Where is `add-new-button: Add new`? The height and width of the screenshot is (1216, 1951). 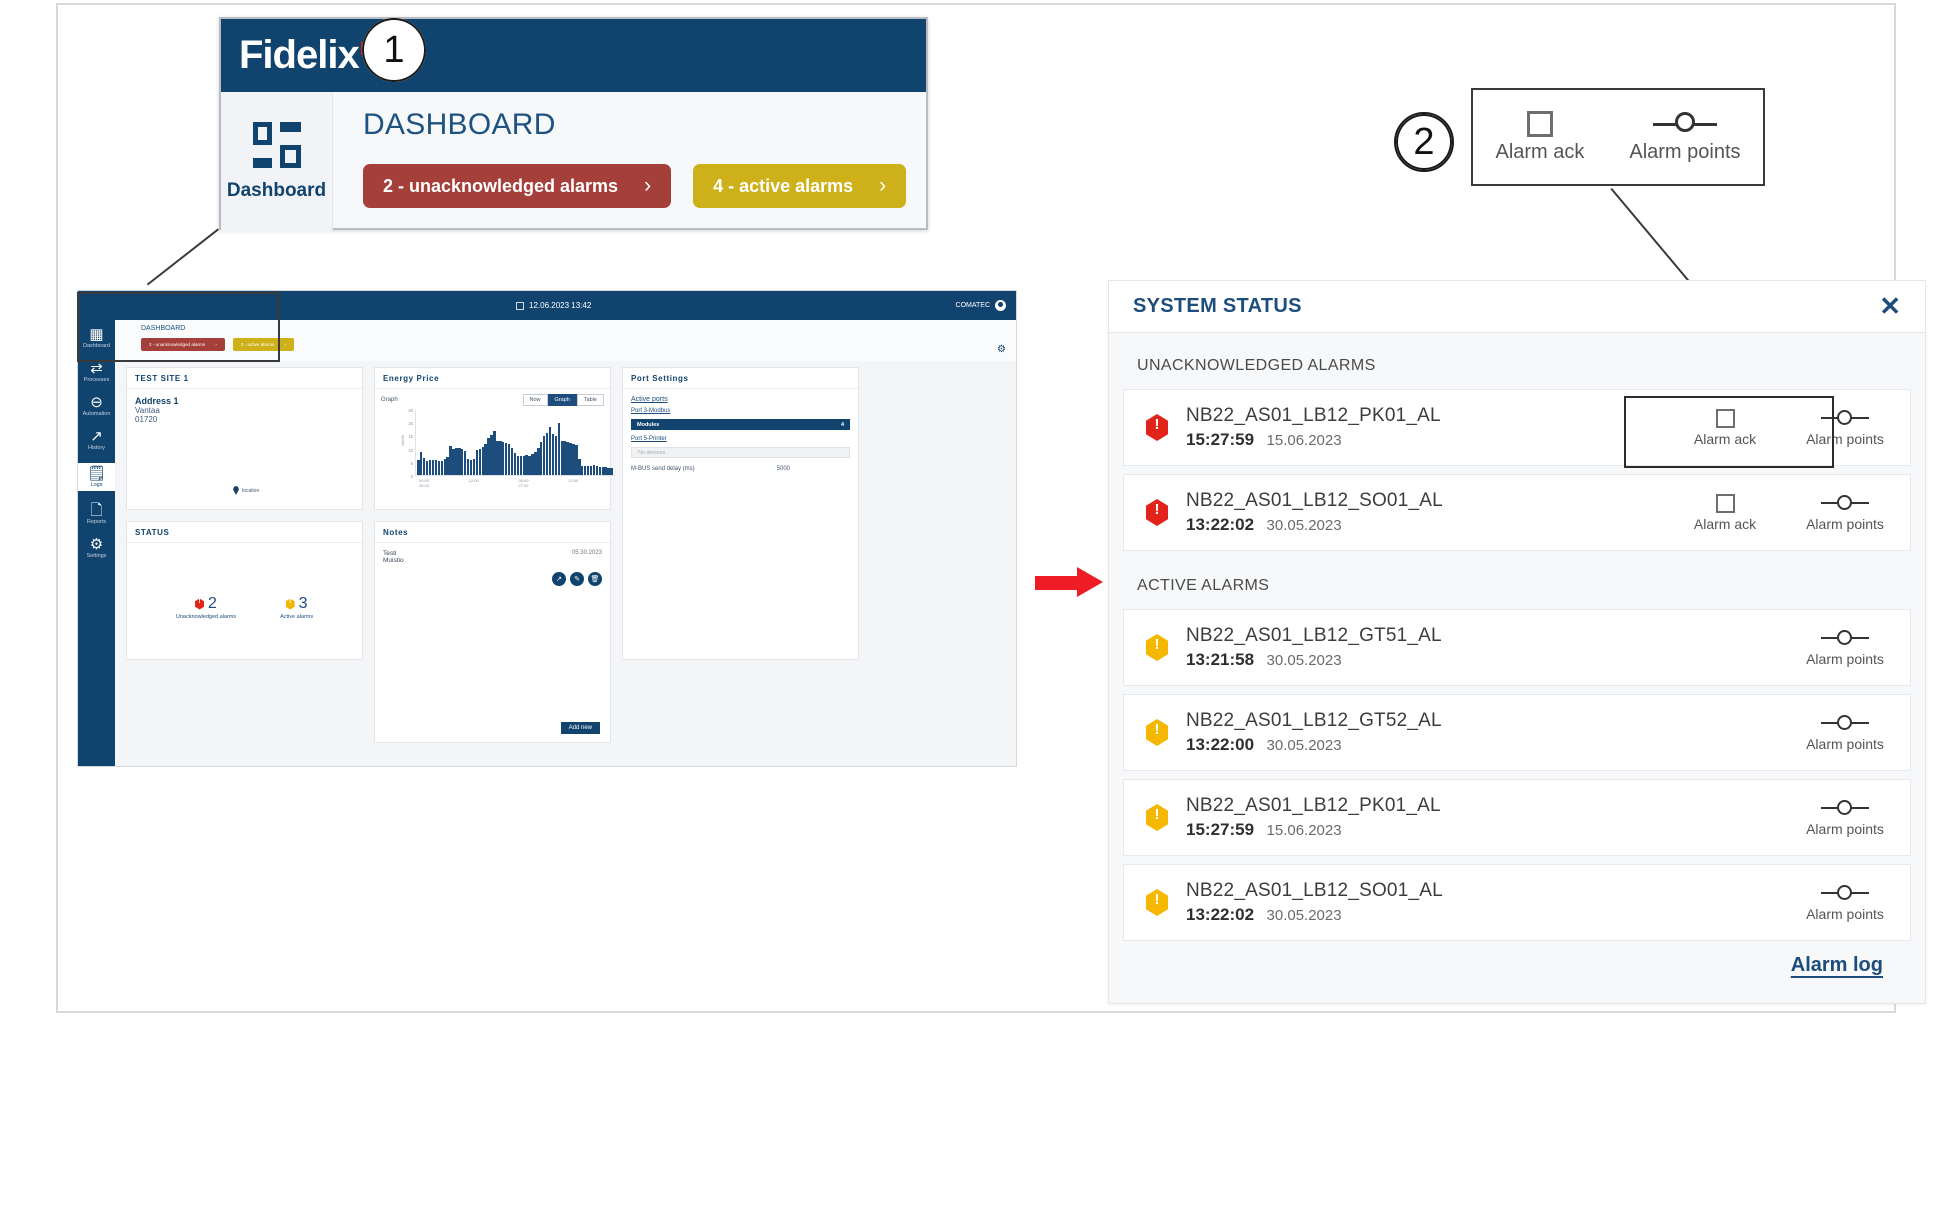
add-new-button: Add new is located at coordinates (580, 728).